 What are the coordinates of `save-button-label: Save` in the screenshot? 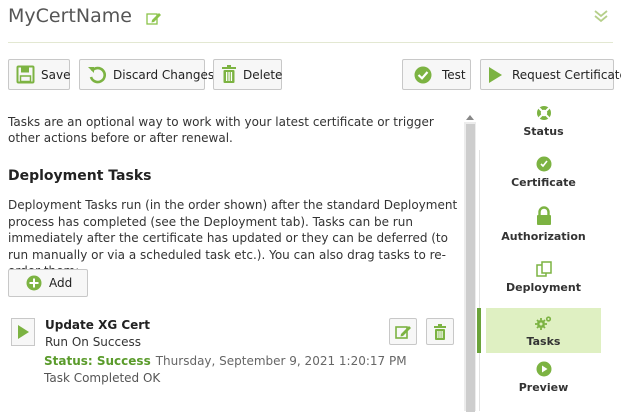 It's located at (56, 74).